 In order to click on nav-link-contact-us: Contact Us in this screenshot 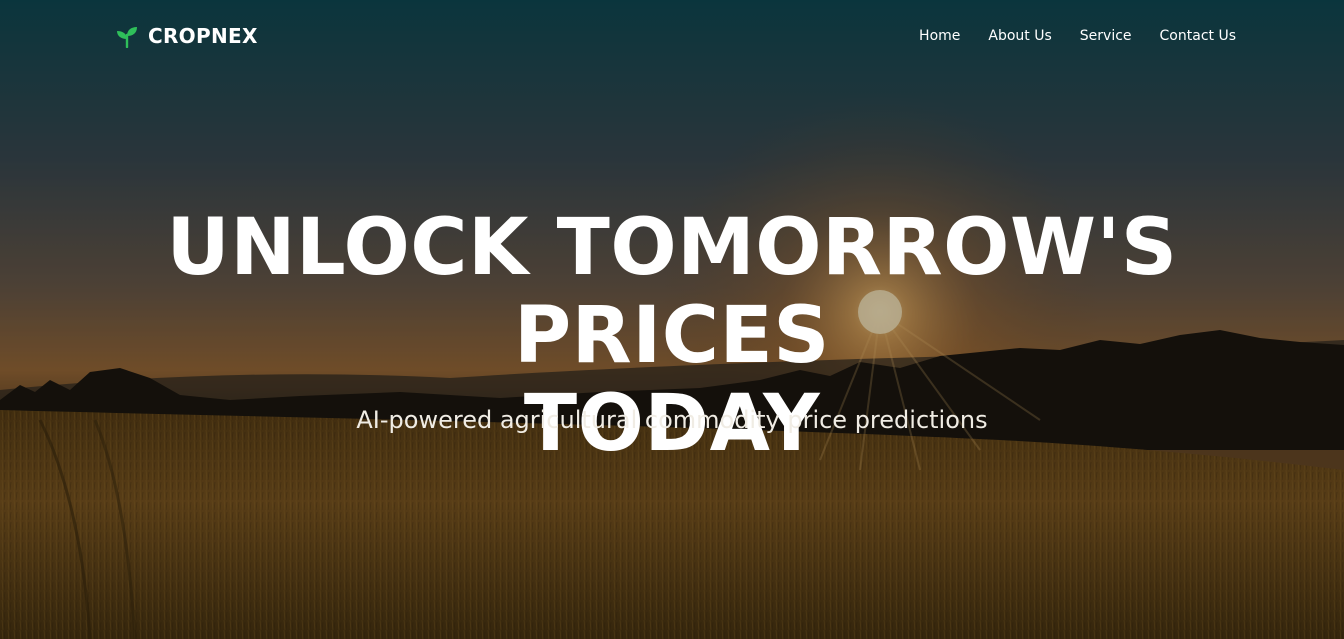, I will do `click(1198, 36)`.